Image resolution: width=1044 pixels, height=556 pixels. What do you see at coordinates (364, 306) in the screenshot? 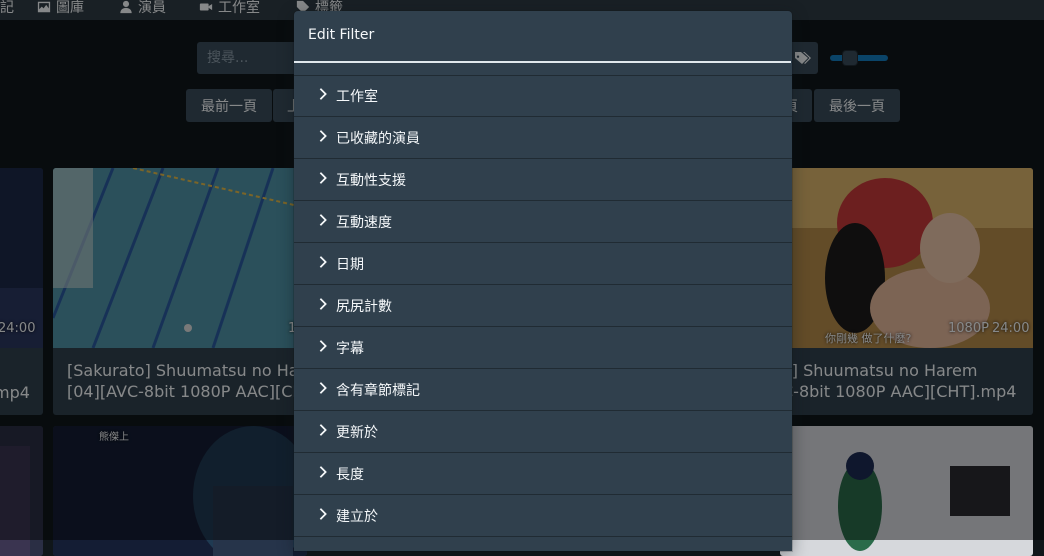
I see `criterion-label: 尻尻計數` at bounding box center [364, 306].